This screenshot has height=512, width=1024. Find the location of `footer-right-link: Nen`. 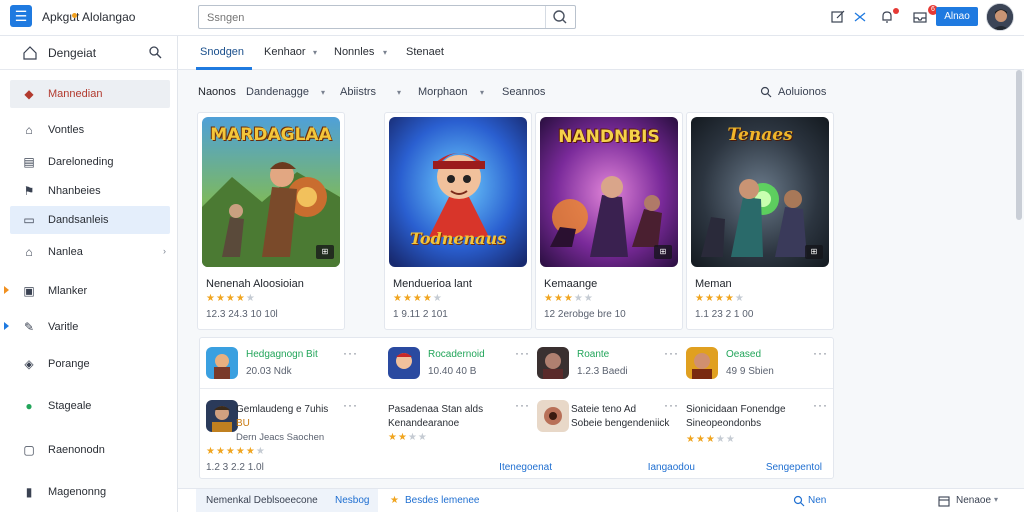

footer-right-link: Nen is located at coordinates (817, 500).